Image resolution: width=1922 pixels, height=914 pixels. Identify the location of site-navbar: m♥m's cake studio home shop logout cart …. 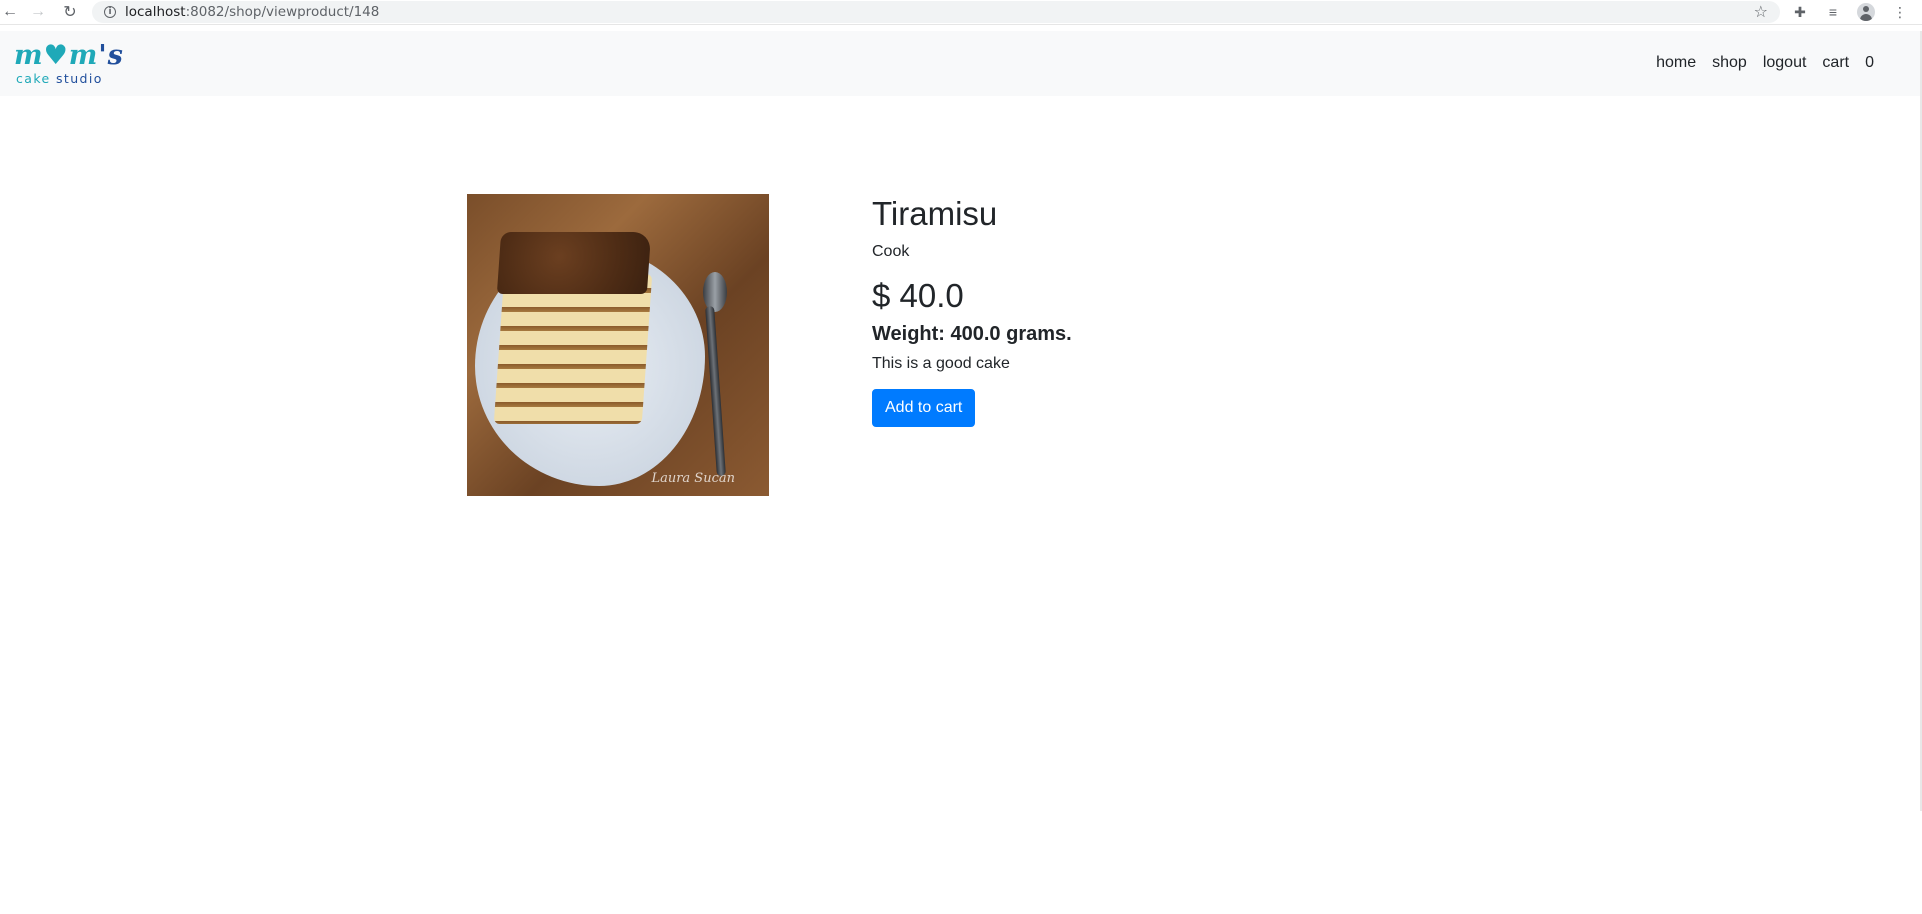
(961, 63).